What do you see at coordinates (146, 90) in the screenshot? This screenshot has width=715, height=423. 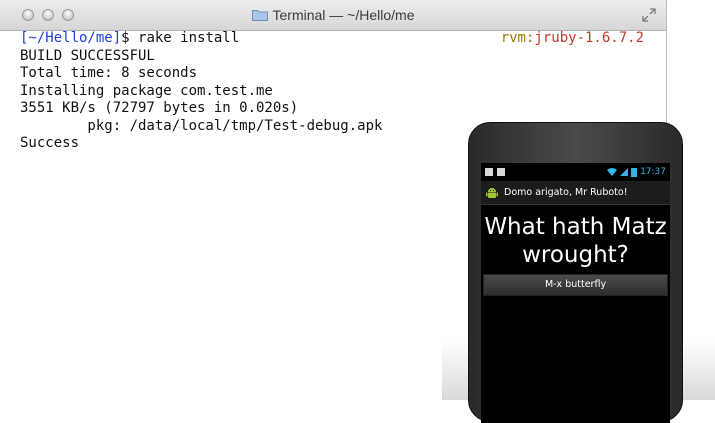 I see `output-line: Installing package com.test.me` at bounding box center [146, 90].